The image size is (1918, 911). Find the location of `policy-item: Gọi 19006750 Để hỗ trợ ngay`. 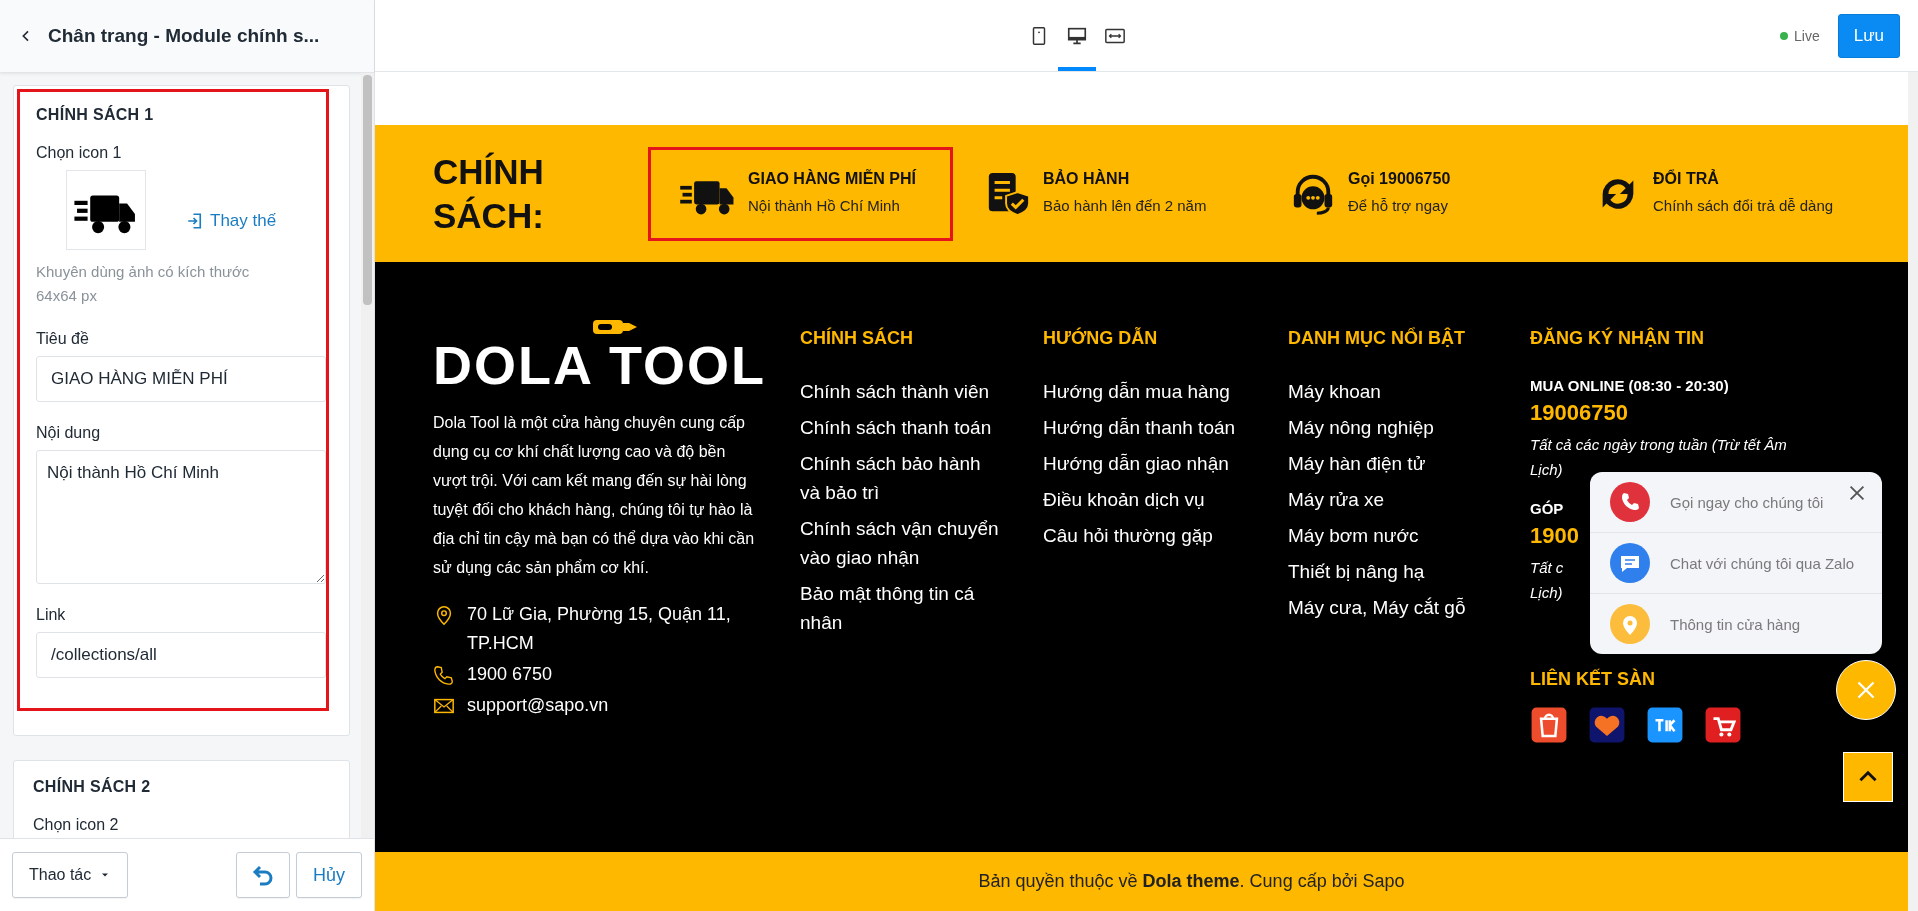

policy-item: Gọi 19006750 Để hỗ trợ ngay is located at coordinates (1410, 193).